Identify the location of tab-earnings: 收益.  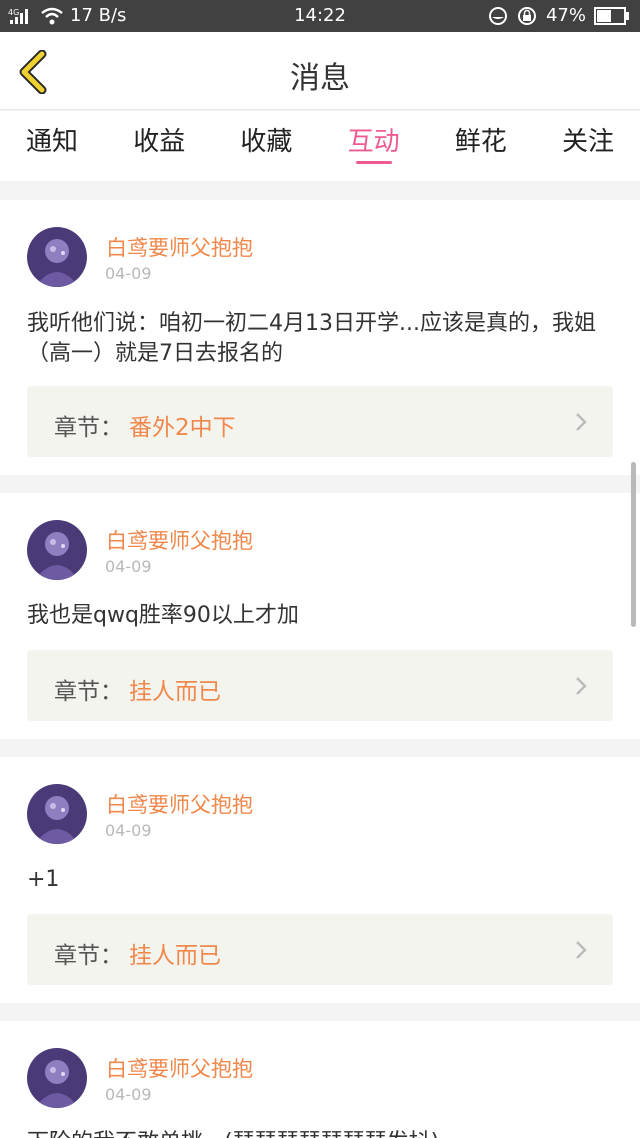
(159, 146).